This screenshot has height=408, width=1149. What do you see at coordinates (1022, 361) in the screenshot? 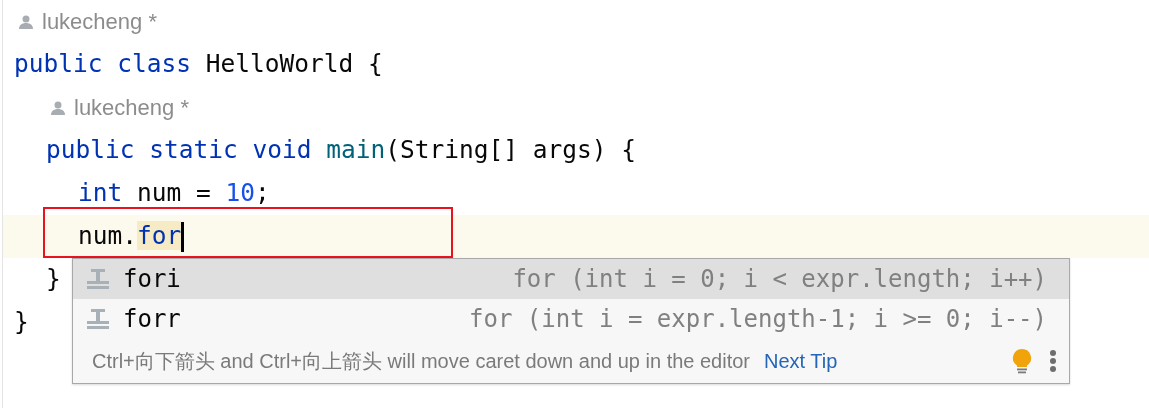
I see `lightbulb-icon` at bounding box center [1022, 361].